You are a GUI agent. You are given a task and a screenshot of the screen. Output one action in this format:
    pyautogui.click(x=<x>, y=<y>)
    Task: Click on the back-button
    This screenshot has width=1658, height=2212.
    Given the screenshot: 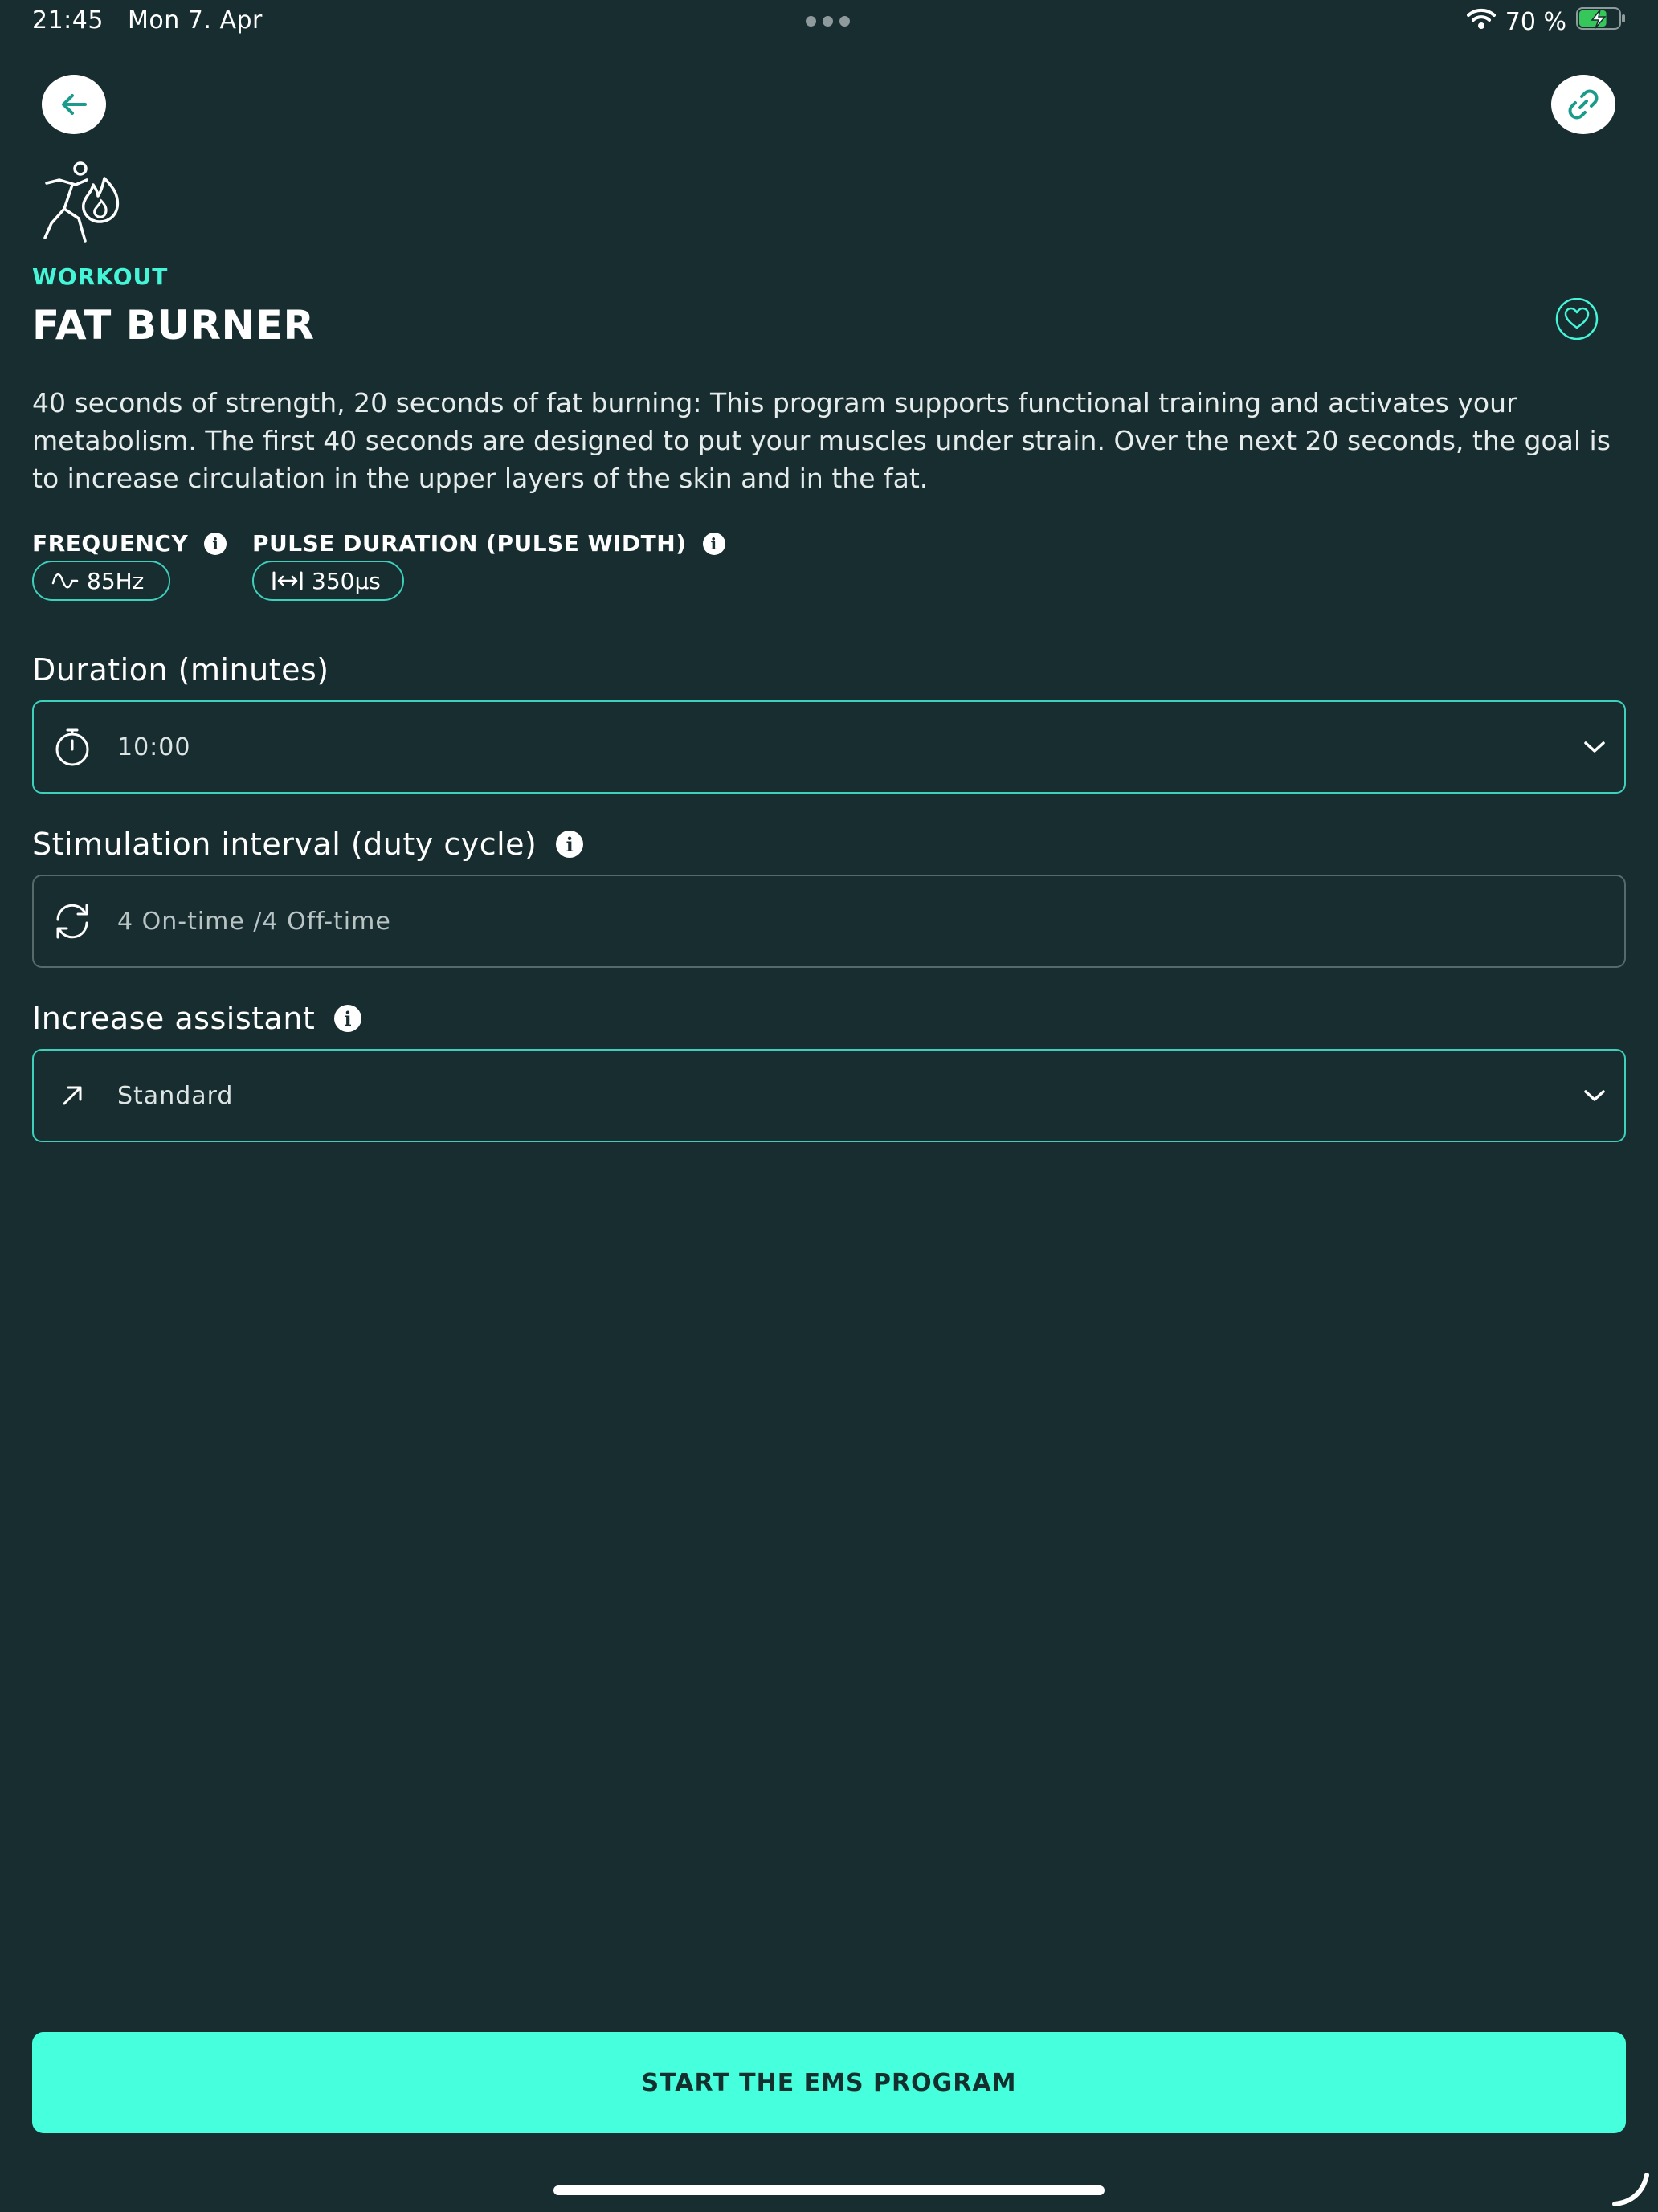 What is the action you would take?
    pyautogui.click(x=74, y=105)
    